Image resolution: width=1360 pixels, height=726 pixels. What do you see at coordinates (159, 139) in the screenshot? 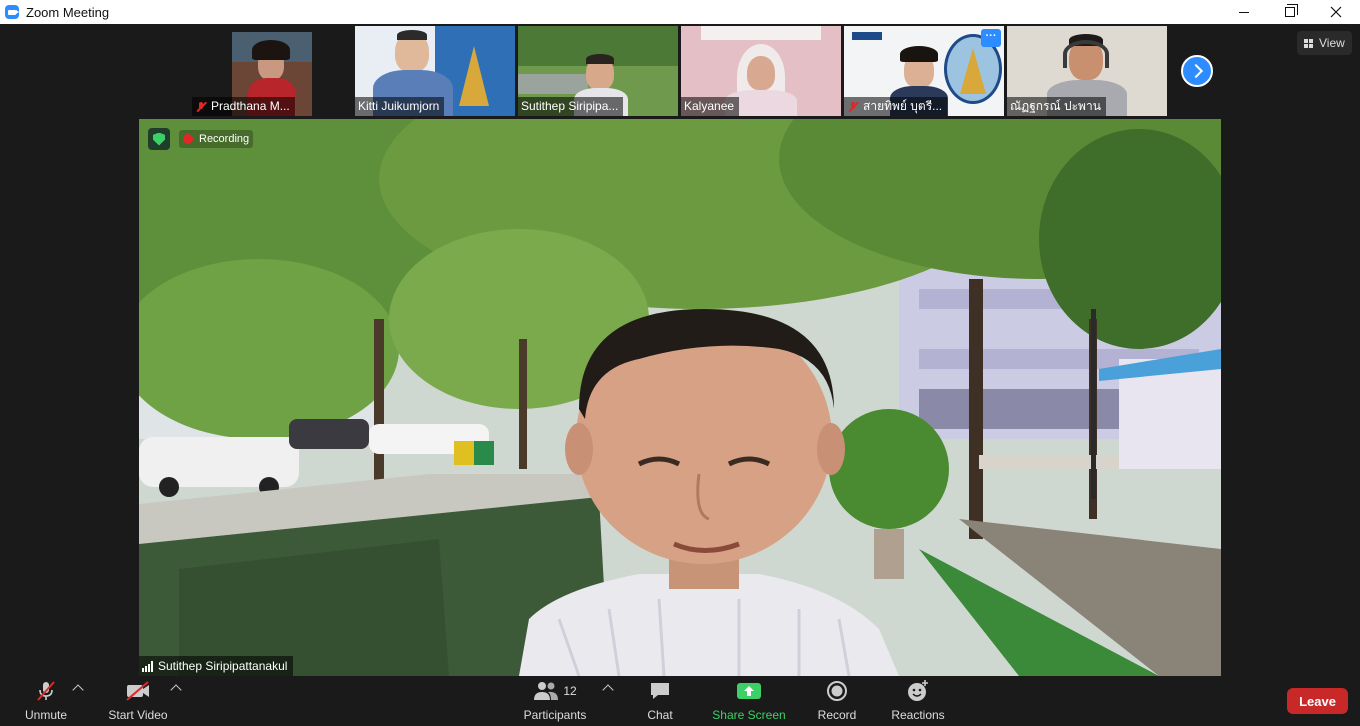
I see `encryption-shield-icon` at bounding box center [159, 139].